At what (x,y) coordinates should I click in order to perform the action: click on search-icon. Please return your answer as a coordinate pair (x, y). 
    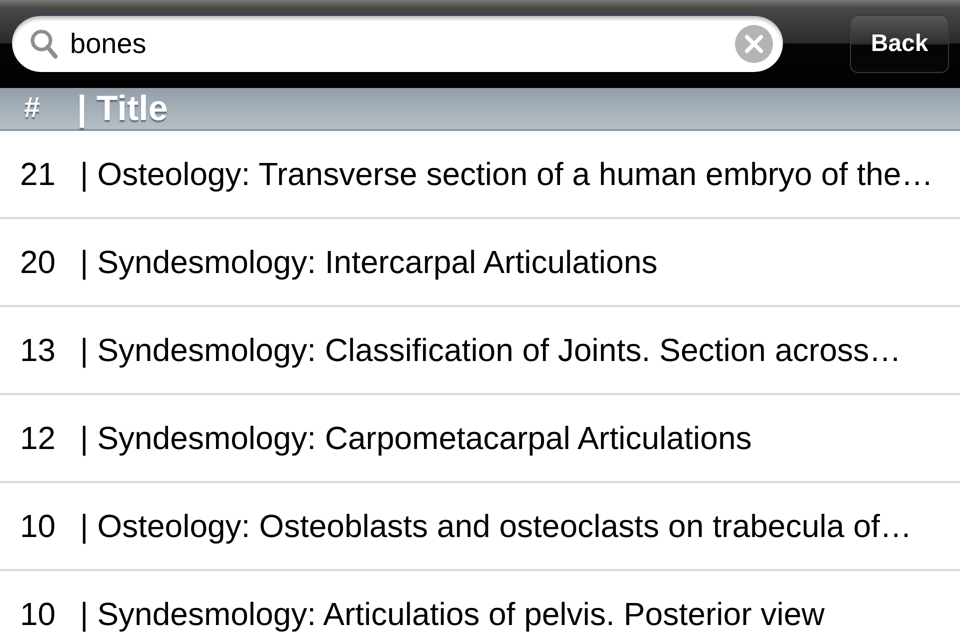
    Looking at the image, I should click on (44, 44).